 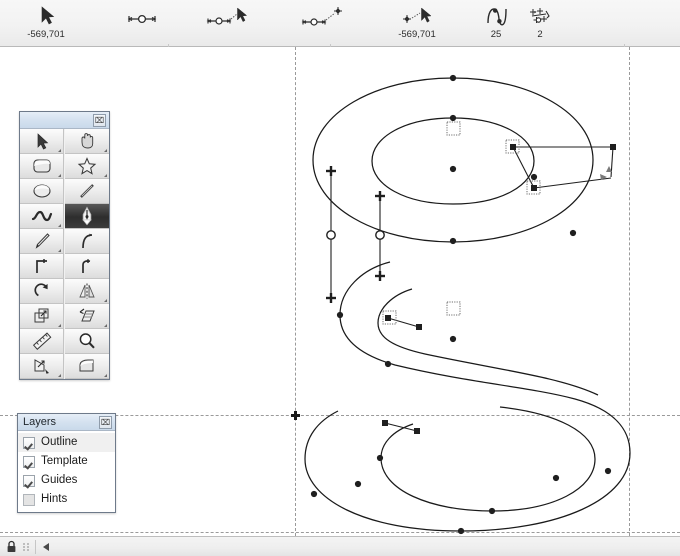 What do you see at coordinates (54, 499) in the screenshot?
I see `layer-label-hints: Hints` at bounding box center [54, 499].